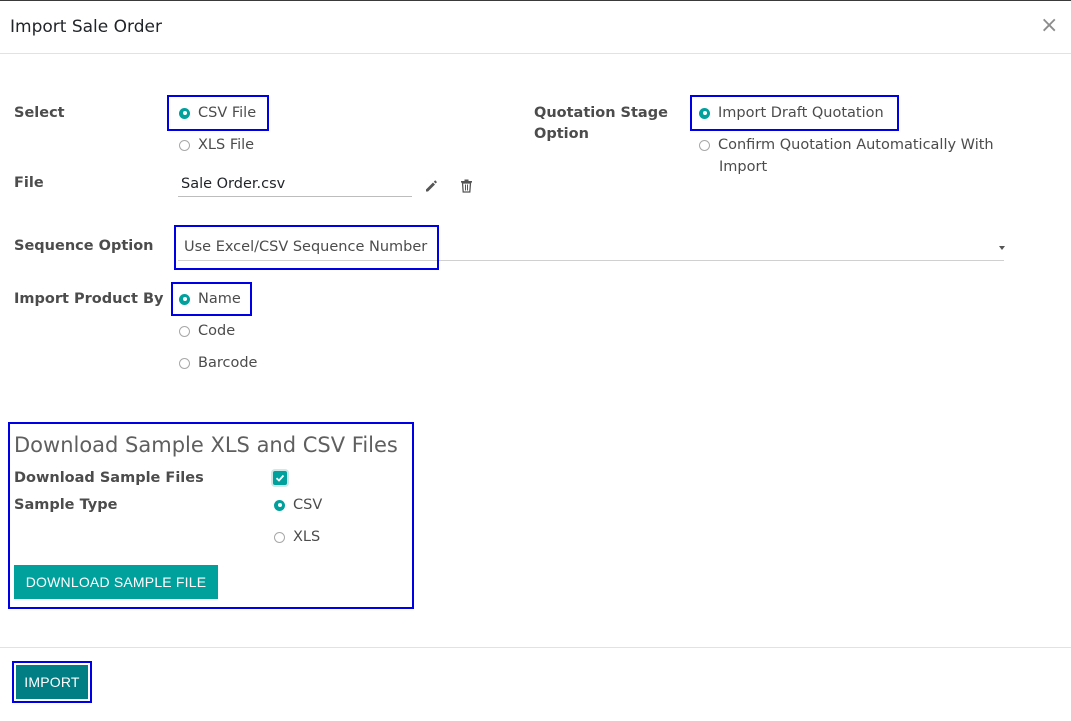  I want to click on radio-label: Confirm Quotation Automatically With, so click(856, 145).